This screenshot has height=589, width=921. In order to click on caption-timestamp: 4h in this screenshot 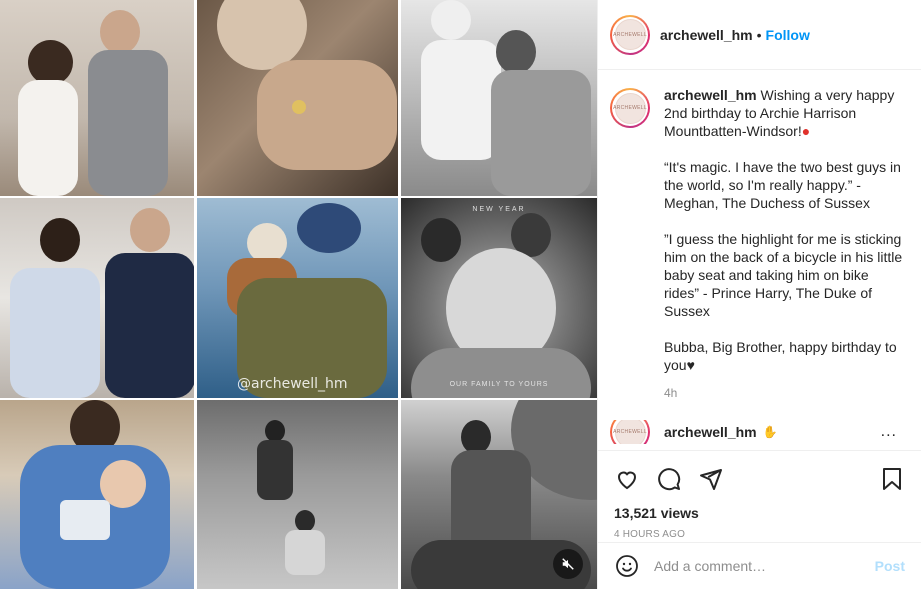, I will do `click(784, 393)`.